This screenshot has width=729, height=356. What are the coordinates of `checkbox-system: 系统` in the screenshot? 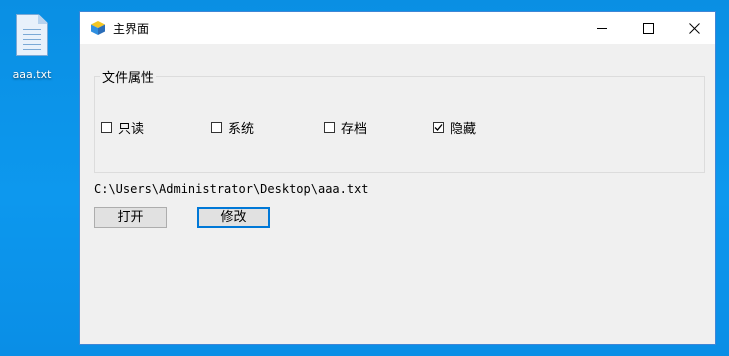 It's located at (232, 127).